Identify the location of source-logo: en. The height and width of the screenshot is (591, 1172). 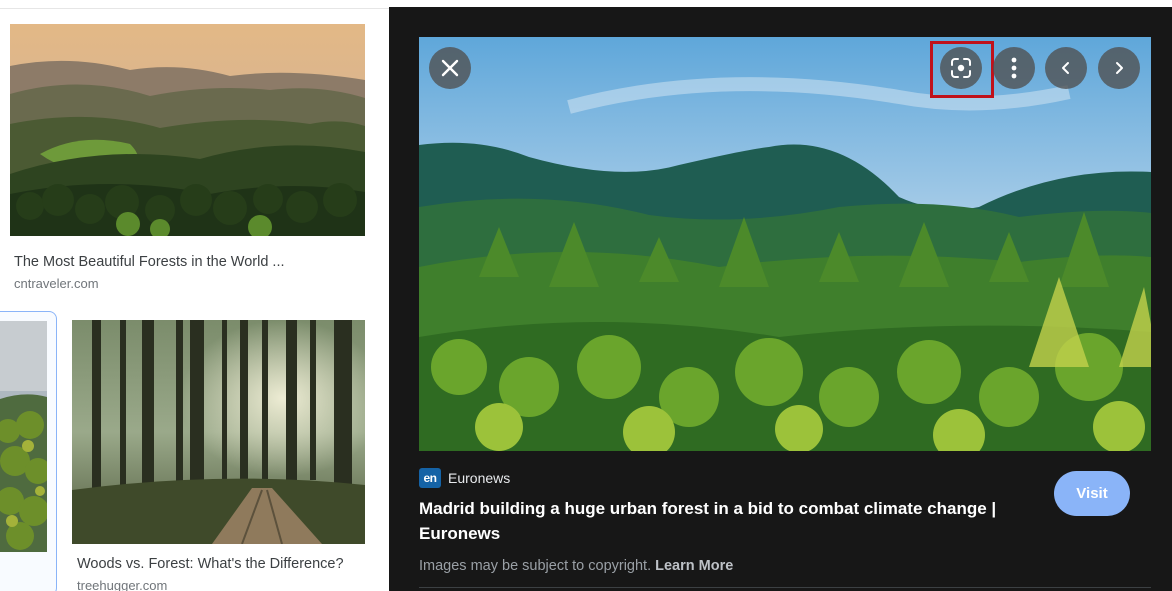
(430, 478).